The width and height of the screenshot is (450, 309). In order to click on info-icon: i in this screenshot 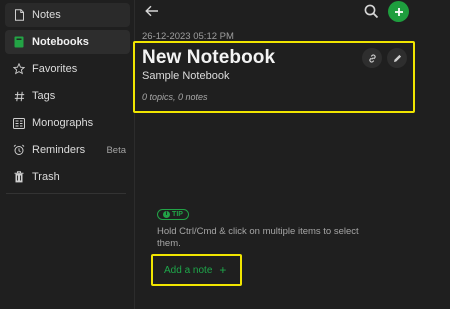, I will do `click(167, 214)`.